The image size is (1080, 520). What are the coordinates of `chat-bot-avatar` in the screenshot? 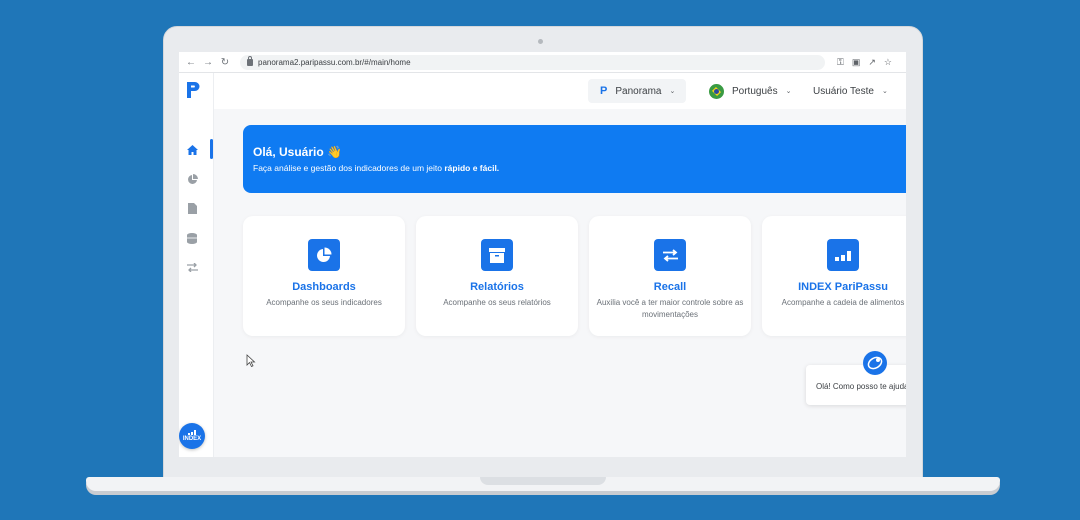 It's located at (875, 363).